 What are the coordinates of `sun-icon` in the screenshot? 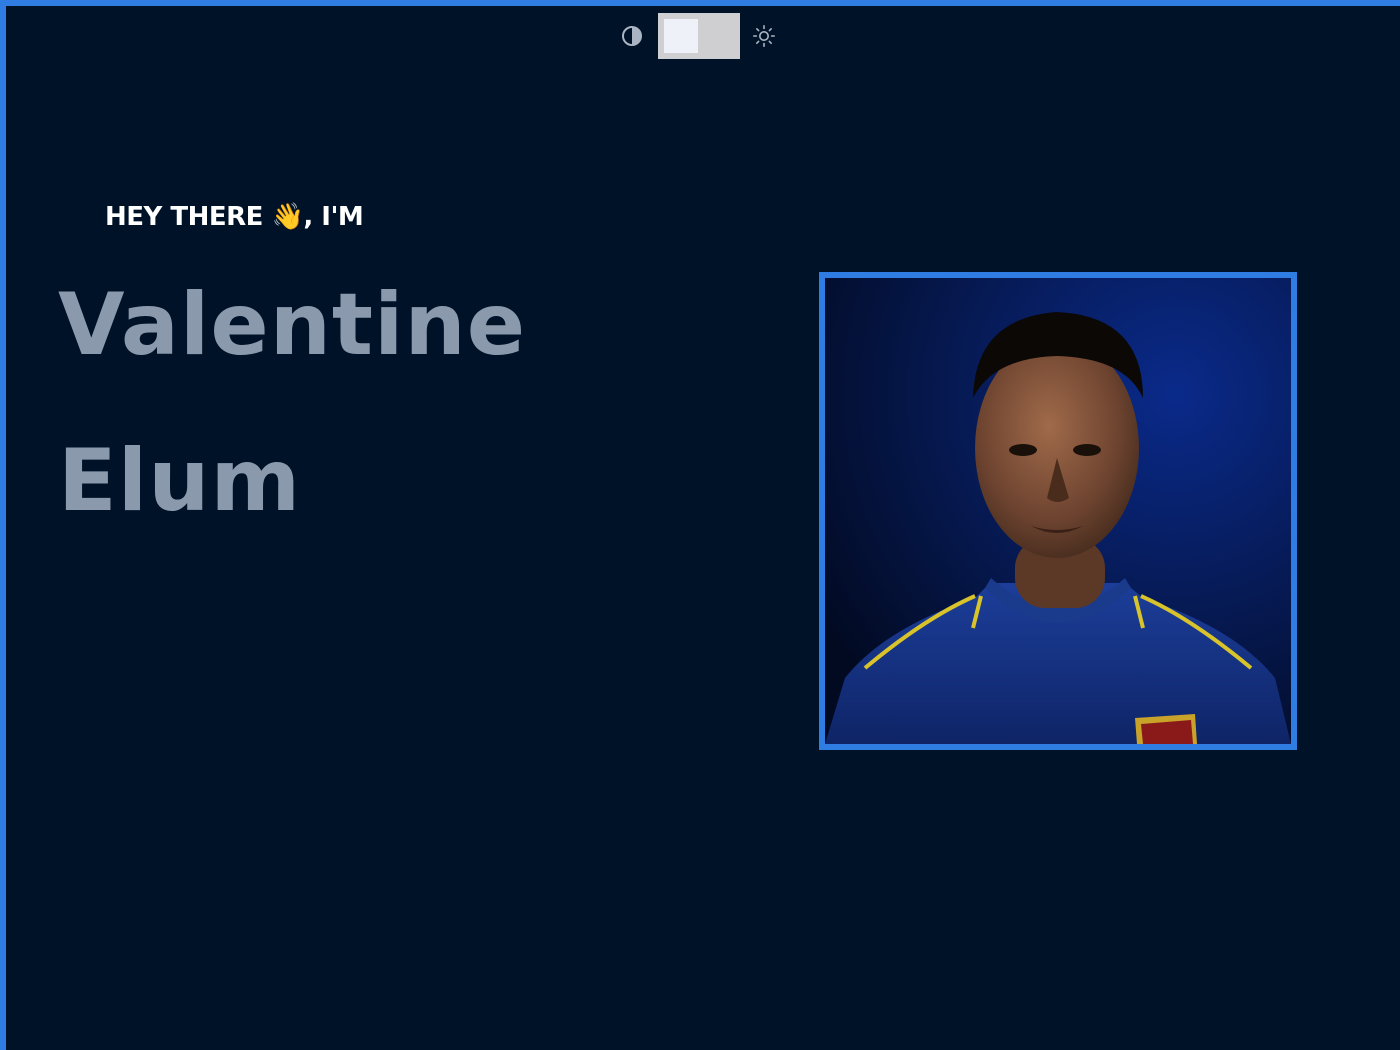 It's located at (764, 36).